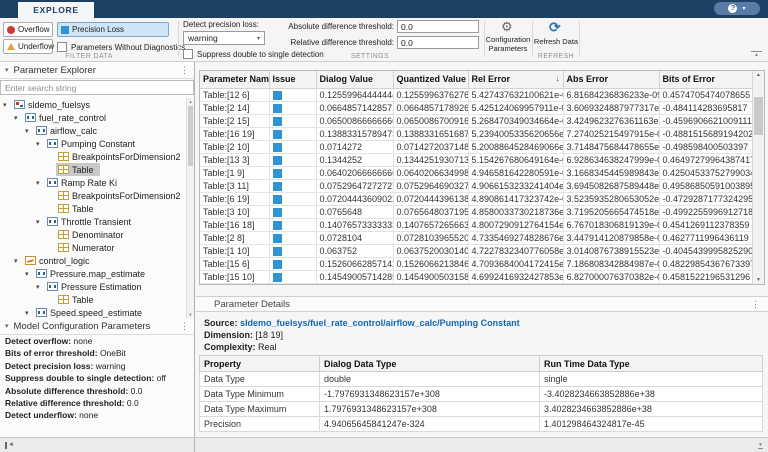 This screenshot has width=768, height=452. I want to click on tree-item: BreakpointsForDimension2, so click(93, 156).